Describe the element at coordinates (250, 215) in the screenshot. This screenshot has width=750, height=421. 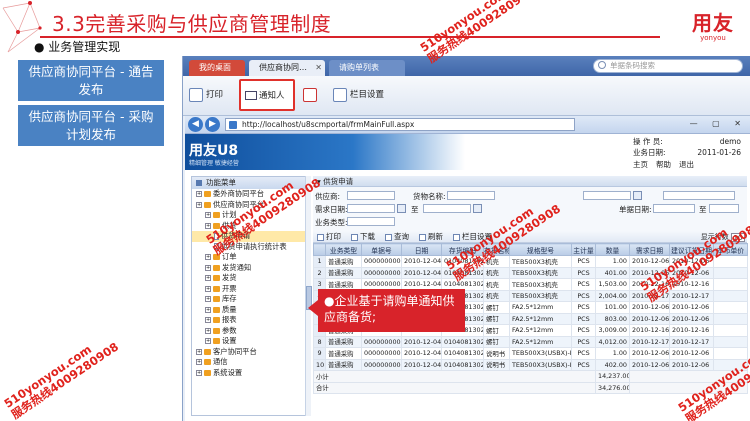
I see `menu-item: + 计划` at that location.